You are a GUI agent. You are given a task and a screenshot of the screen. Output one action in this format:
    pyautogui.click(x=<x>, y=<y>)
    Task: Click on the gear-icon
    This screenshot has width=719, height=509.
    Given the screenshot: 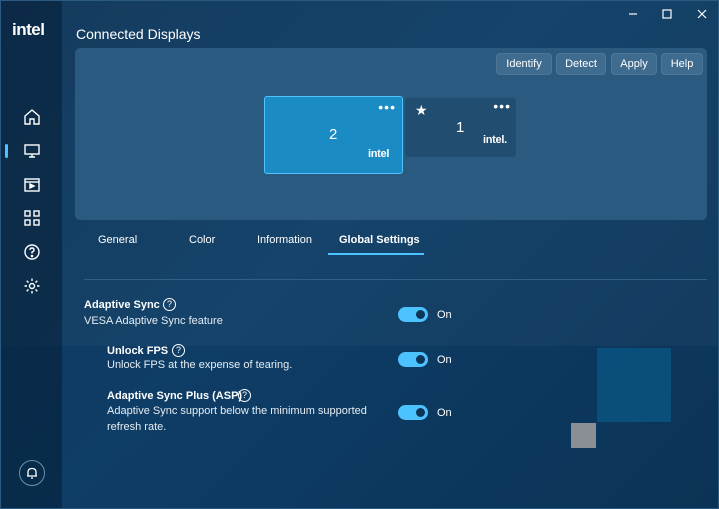 What is the action you would take?
    pyautogui.click(x=32, y=286)
    